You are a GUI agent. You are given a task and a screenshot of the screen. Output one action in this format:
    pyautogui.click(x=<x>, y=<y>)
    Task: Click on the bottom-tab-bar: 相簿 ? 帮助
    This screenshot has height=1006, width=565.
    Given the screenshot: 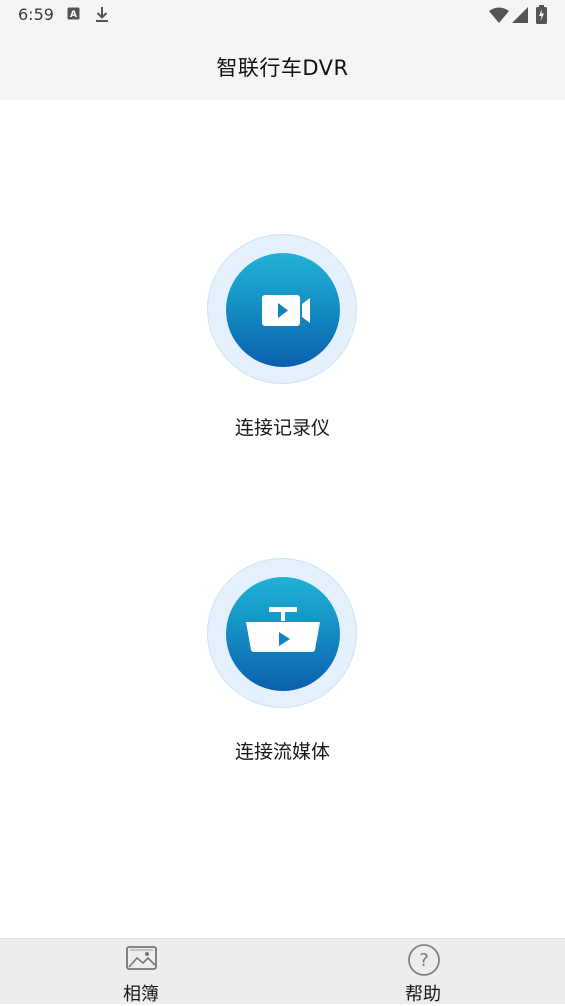 What is the action you would take?
    pyautogui.click(x=282, y=971)
    